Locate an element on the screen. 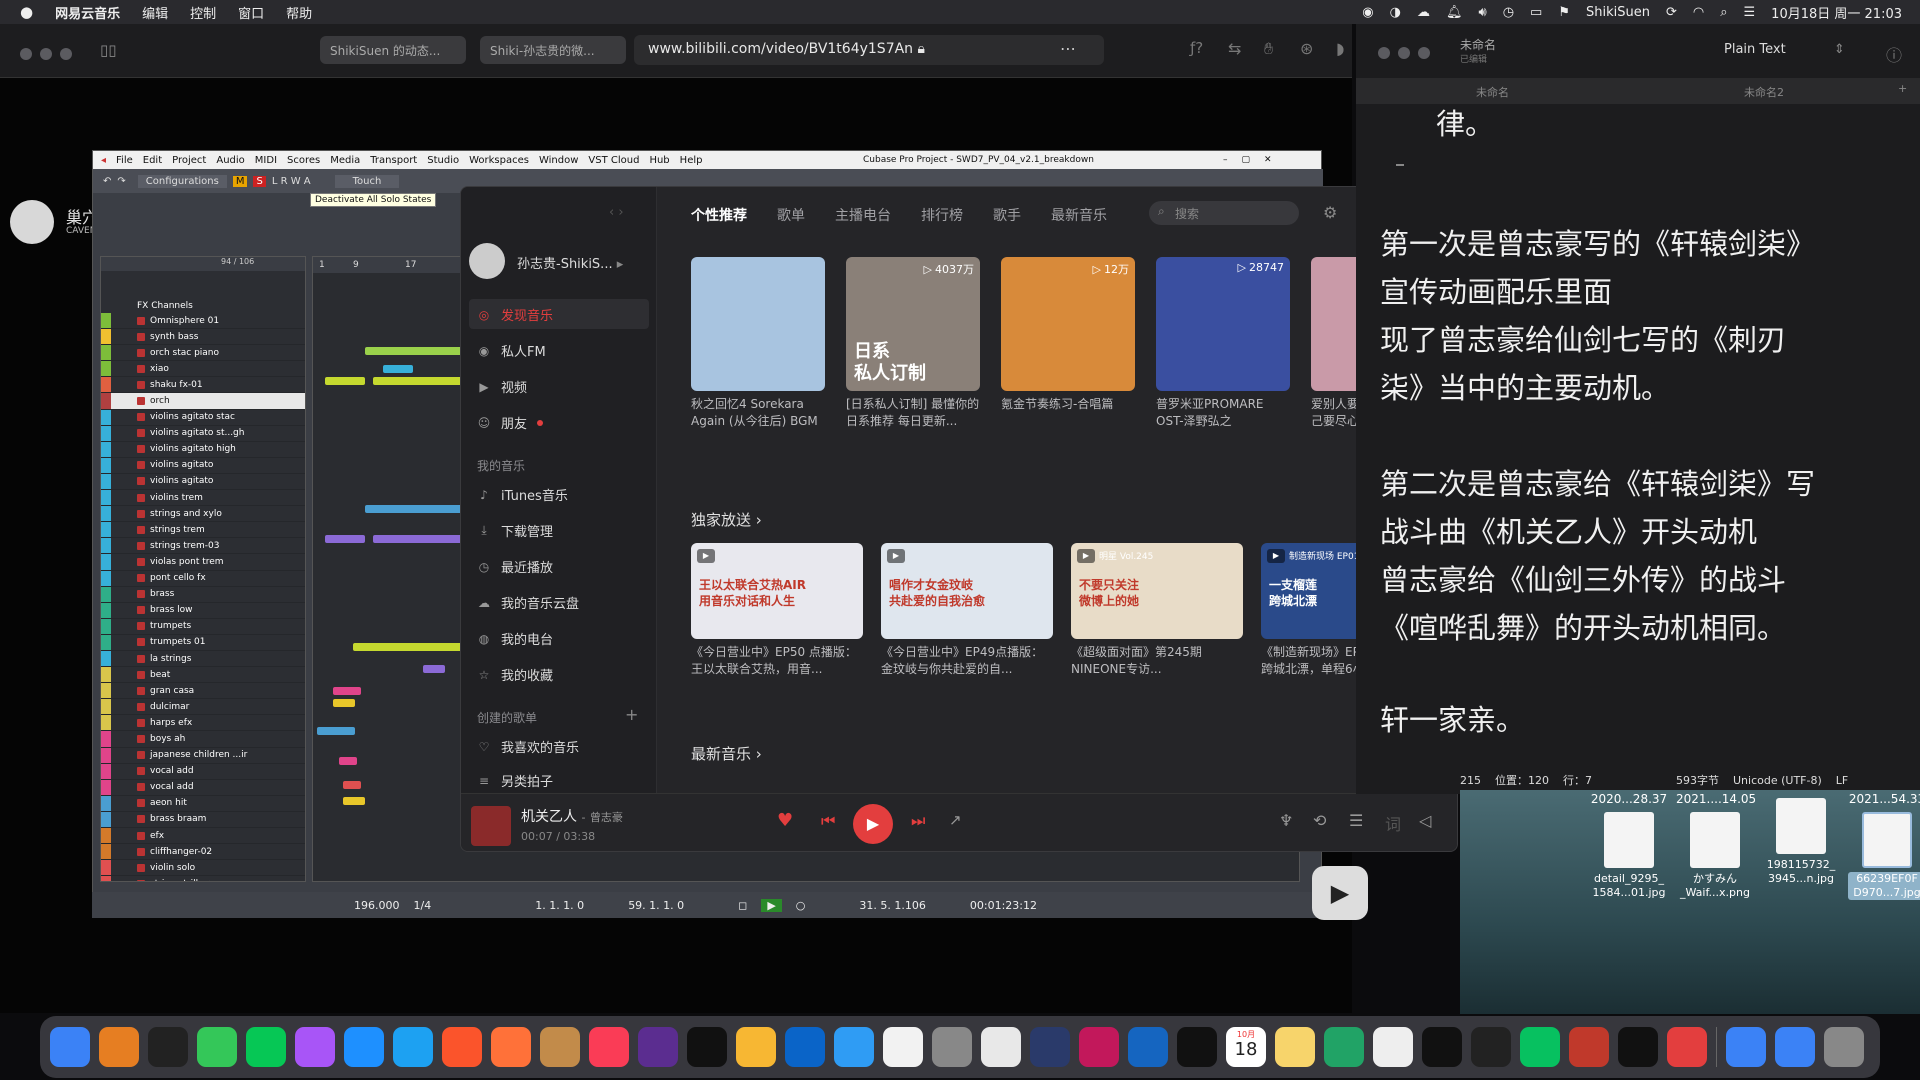 The image size is (1920, 1080). dock-photos-icon is located at coordinates (756, 1047).